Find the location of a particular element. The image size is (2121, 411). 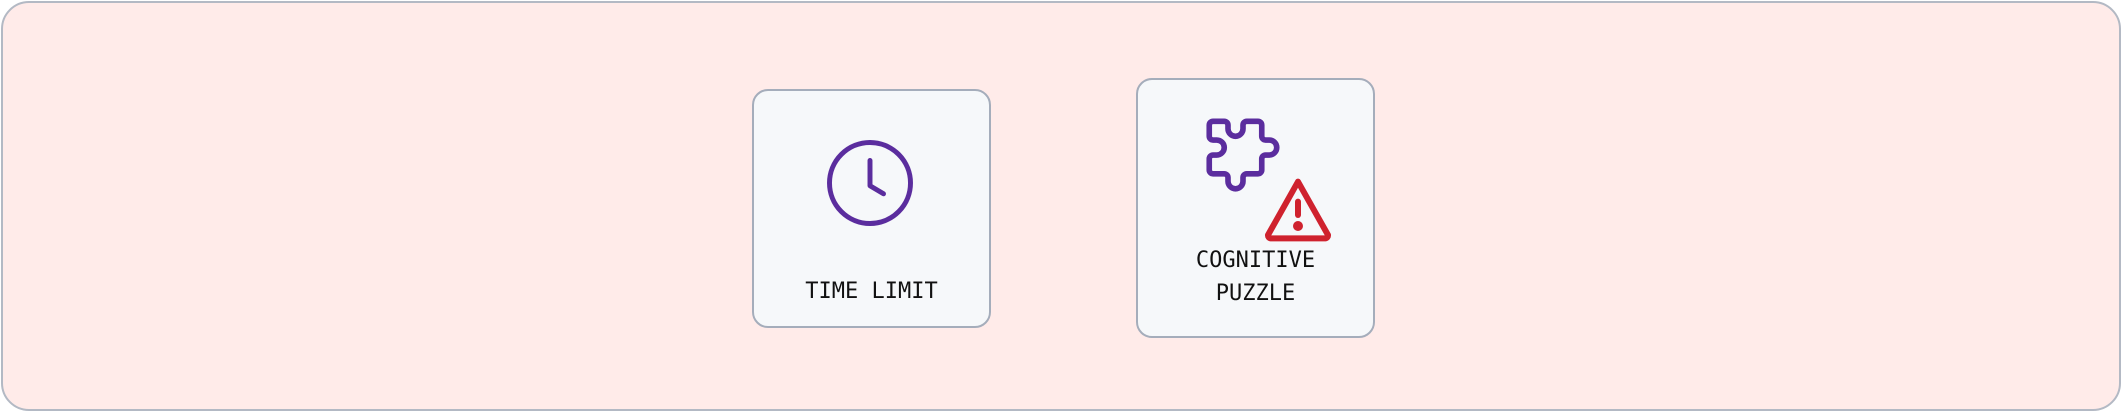

time-limit-label: TIME LIMIT is located at coordinates (871, 291).